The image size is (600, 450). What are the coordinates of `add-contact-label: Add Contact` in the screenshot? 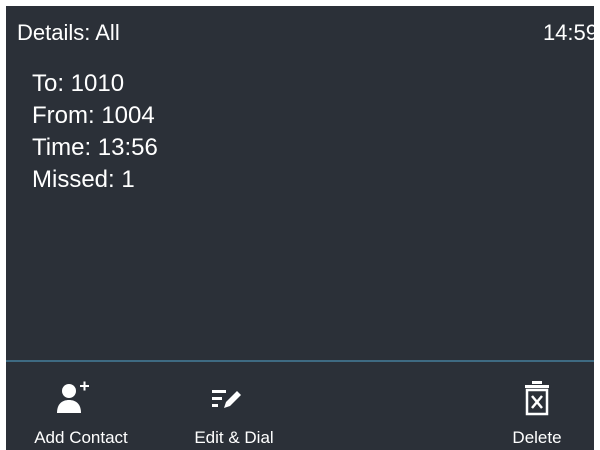 It's located at (81, 437).